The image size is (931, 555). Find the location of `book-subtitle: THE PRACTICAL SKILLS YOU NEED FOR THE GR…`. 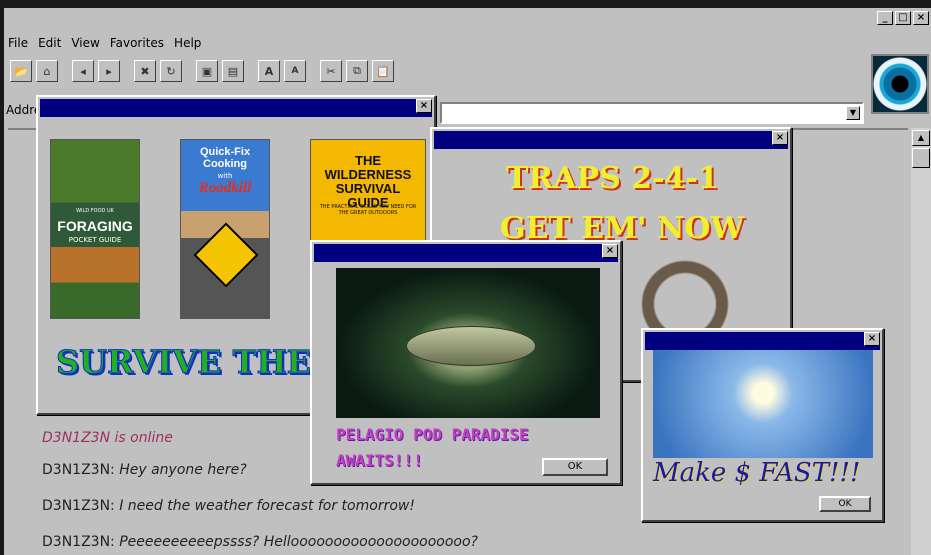

book-subtitle: THE PRACTICAL SKILLS YOU NEED FOR THE GR… is located at coordinates (368, 210).